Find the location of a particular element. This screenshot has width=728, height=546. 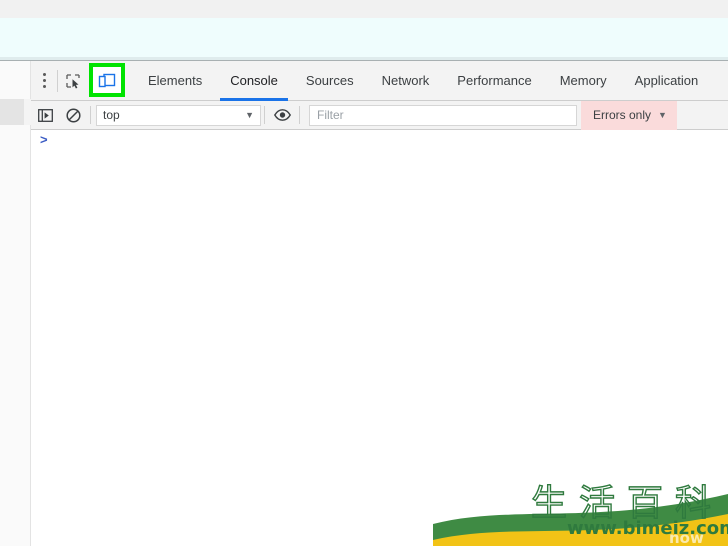

console-filter-input: Filter is located at coordinates (443, 115).